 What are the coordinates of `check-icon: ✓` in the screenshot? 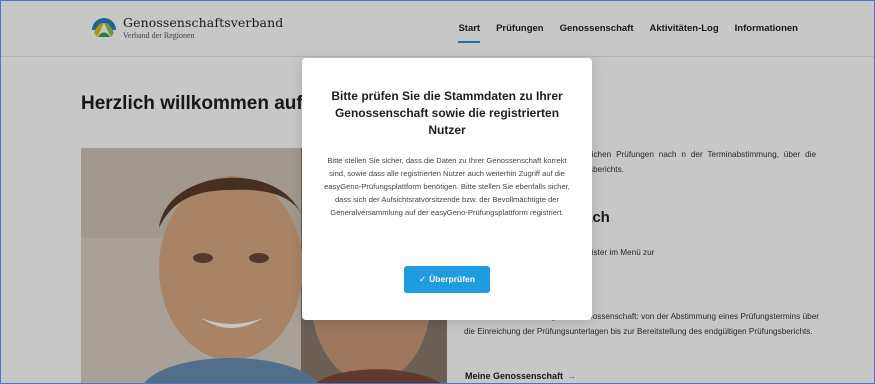 It's located at (423, 279).